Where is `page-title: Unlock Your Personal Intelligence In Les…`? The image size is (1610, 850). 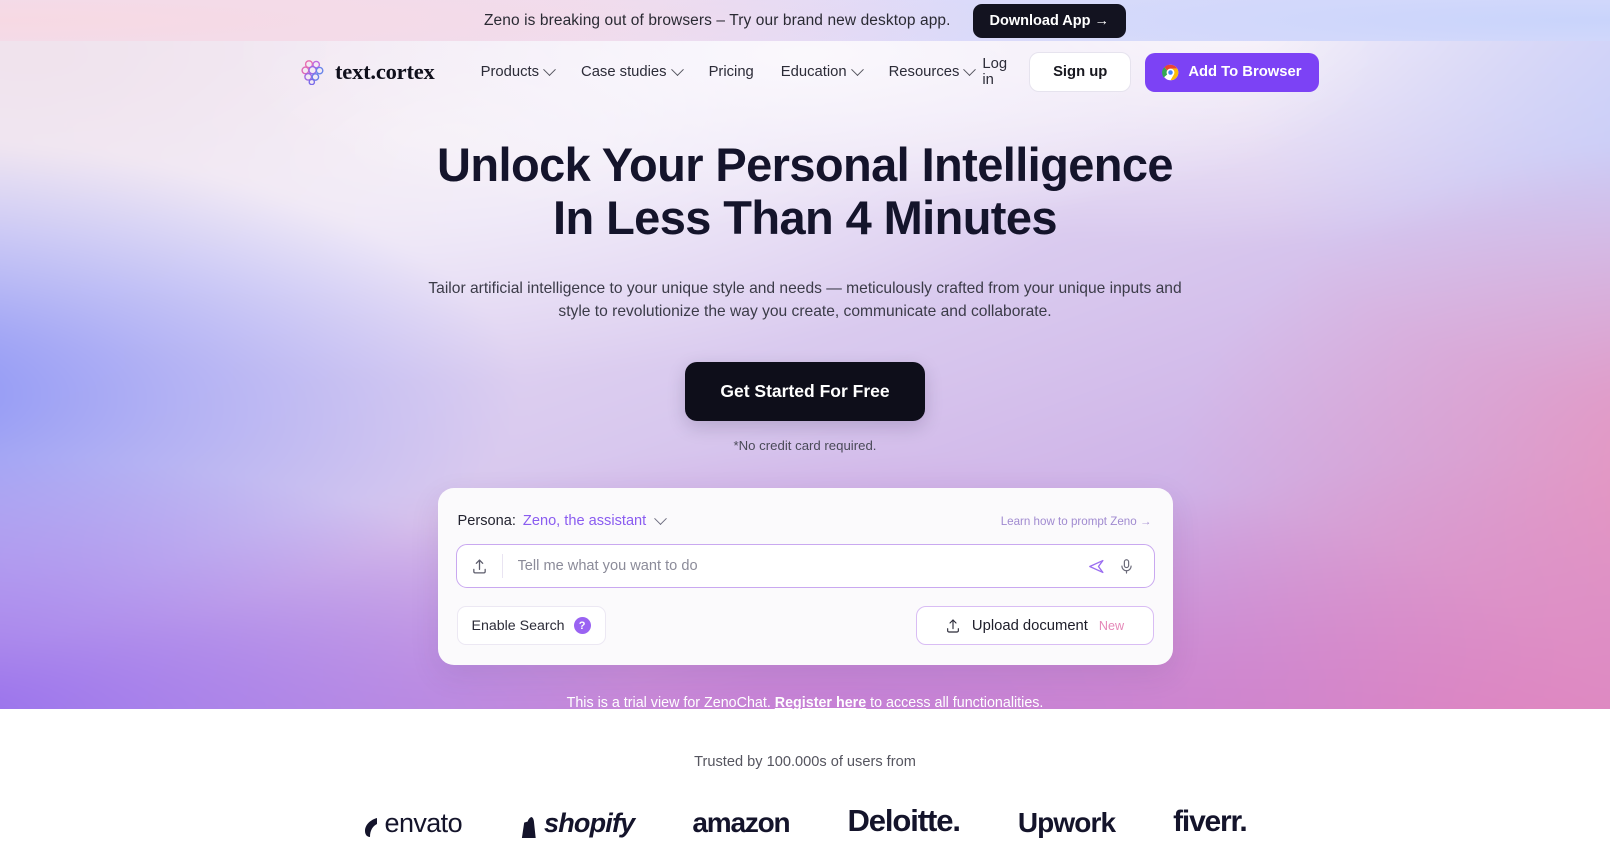
page-title: Unlock Your Personal Intelligence In Les… is located at coordinates (805, 191).